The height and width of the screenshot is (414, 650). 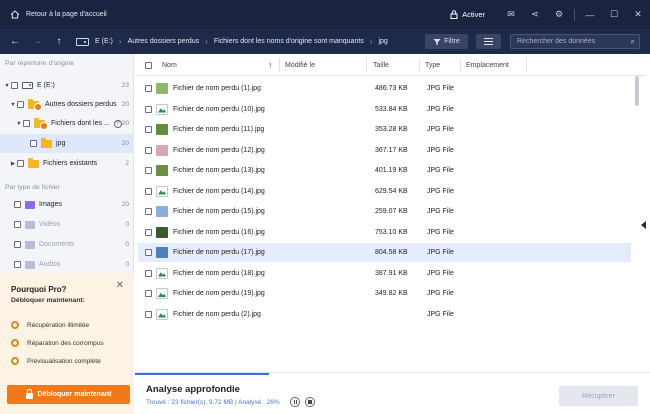 I want to click on filter-label: Filtre, so click(x=452, y=41).